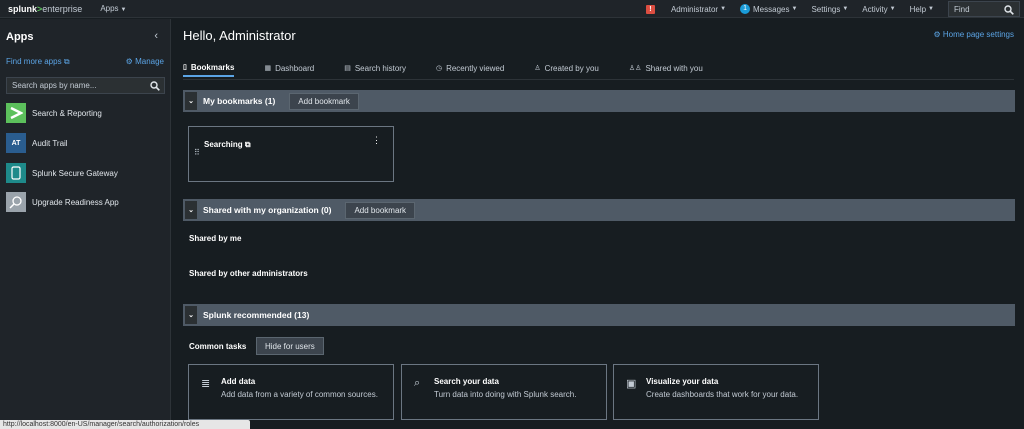  I want to click on apps-menu-label: Apps, so click(109, 8).